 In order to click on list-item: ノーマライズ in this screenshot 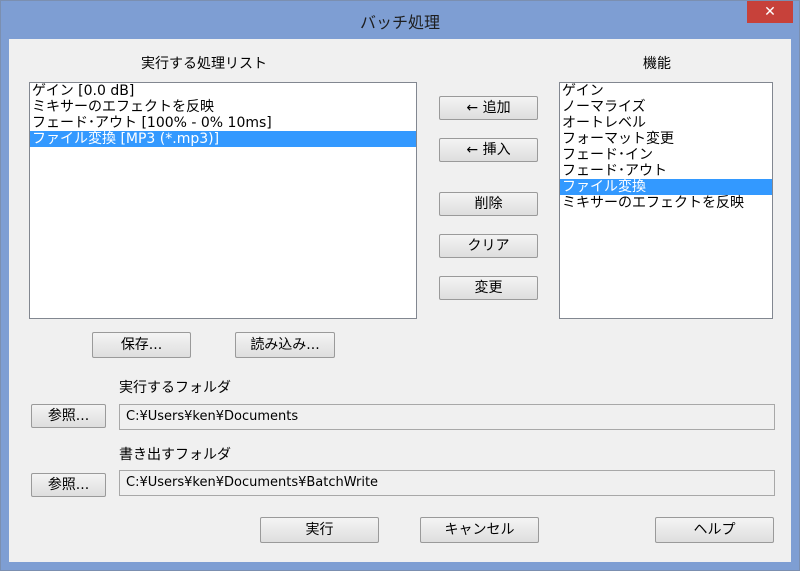, I will do `click(666, 107)`.